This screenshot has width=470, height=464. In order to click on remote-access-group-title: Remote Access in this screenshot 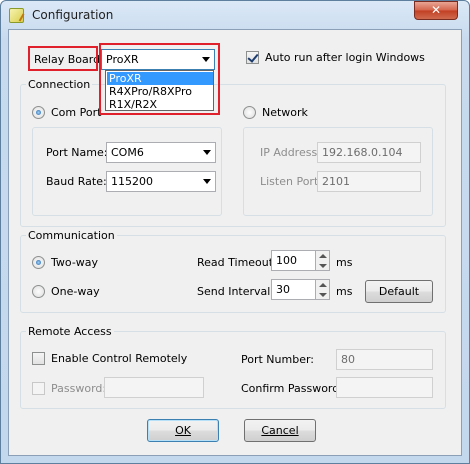, I will do `click(70, 331)`.